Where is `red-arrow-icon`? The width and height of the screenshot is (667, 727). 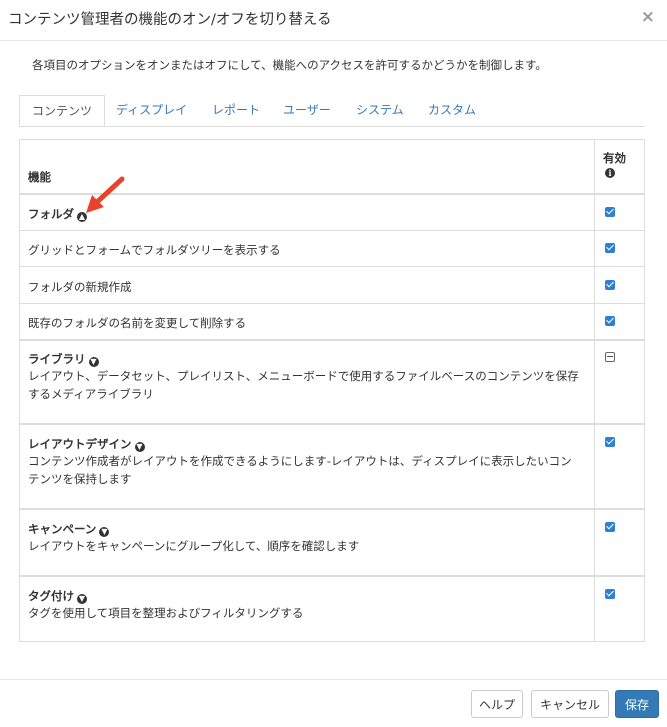 red-arrow-icon is located at coordinates (105, 194).